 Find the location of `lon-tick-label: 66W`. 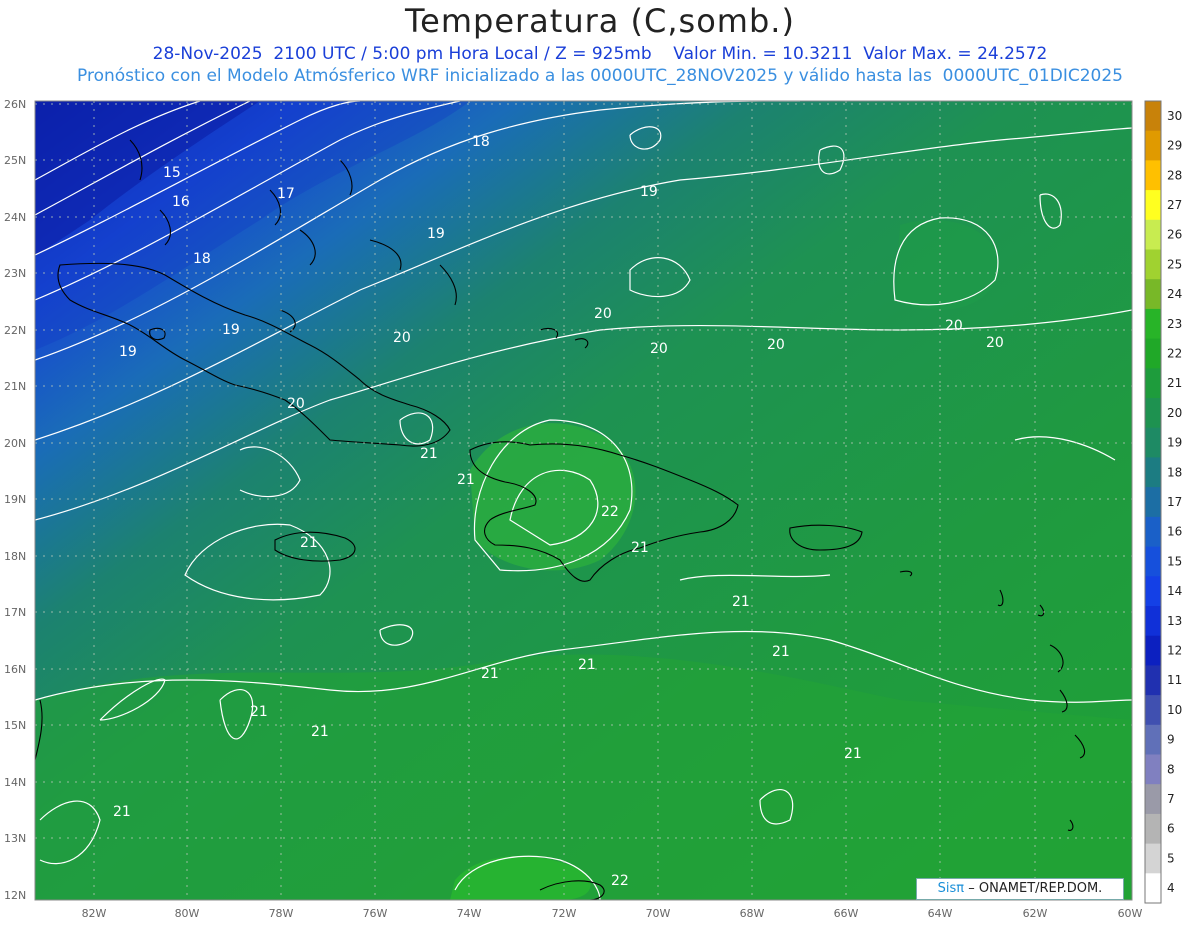

lon-tick-label: 66W is located at coordinates (846, 913).